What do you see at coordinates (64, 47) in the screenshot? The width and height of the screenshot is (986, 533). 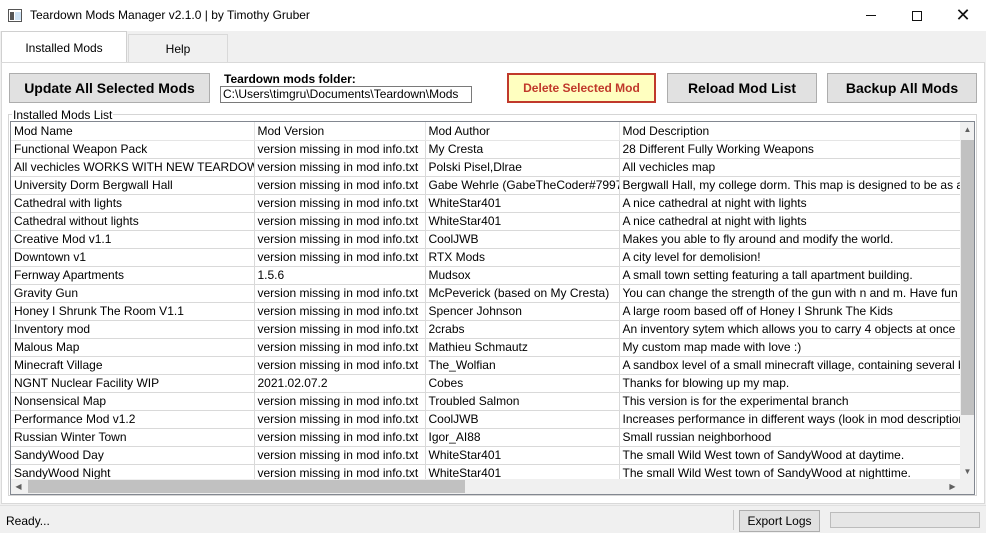 I see `tab-installed-mods: Installed Mods` at bounding box center [64, 47].